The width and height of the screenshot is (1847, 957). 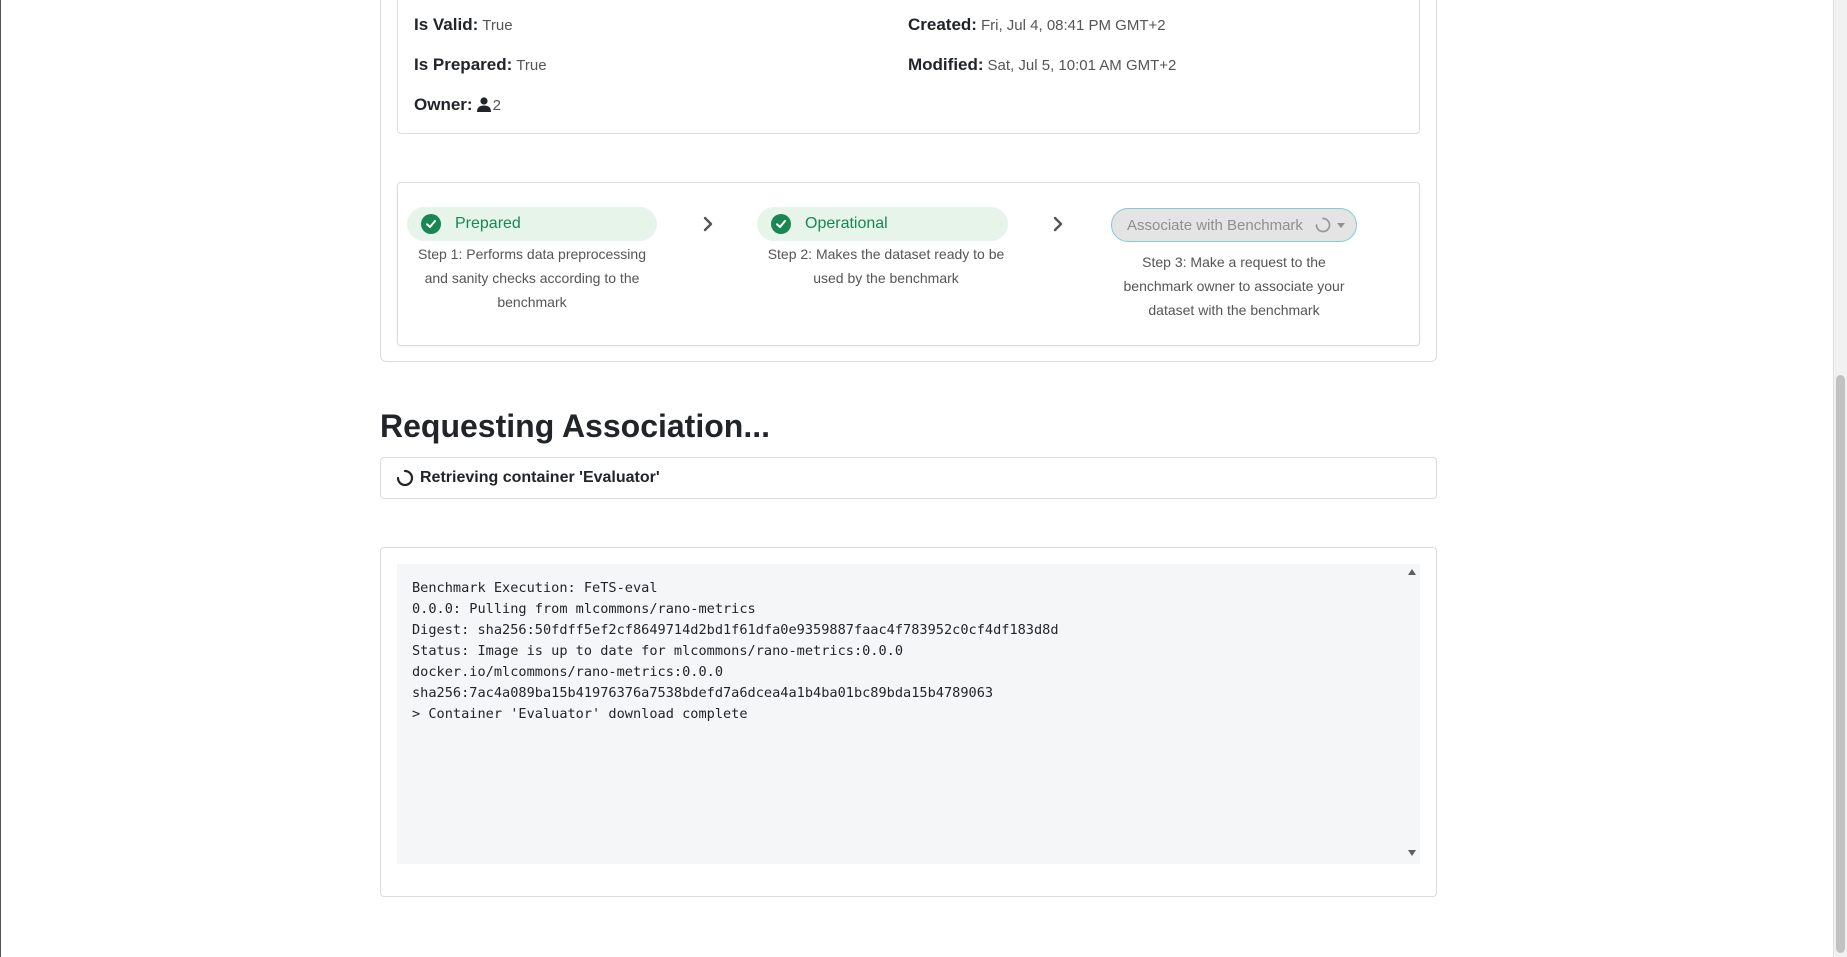 I want to click on modified-field: Modified: Sat, Jul 5, 10:01 AM GMT+2, so click(x=1042, y=65).